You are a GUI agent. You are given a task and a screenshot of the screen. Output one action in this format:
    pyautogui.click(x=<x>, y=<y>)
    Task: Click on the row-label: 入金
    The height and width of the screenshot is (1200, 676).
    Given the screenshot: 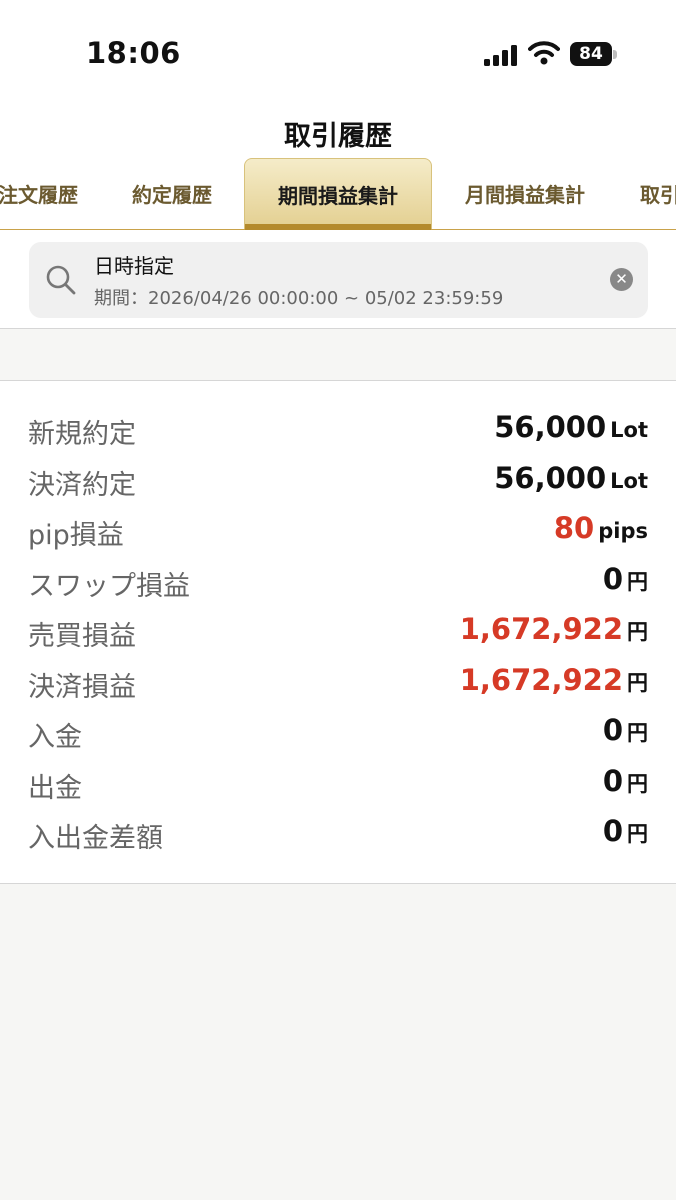 What is the action you would take?
    pyautogui.click(x=55, y=737)
    